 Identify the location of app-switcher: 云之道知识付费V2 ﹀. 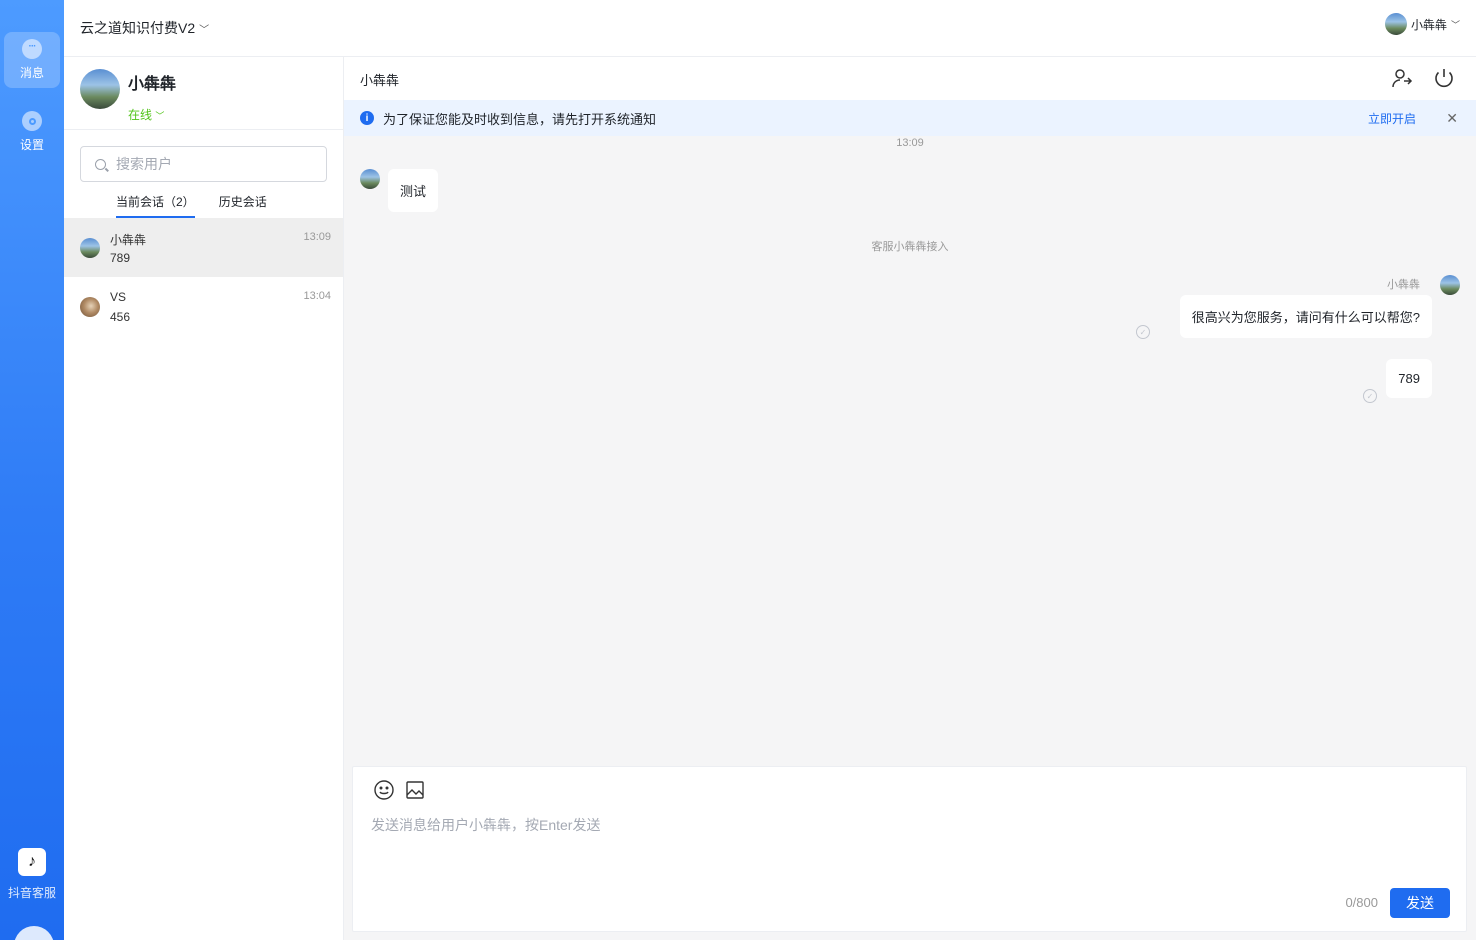
(144, 28).